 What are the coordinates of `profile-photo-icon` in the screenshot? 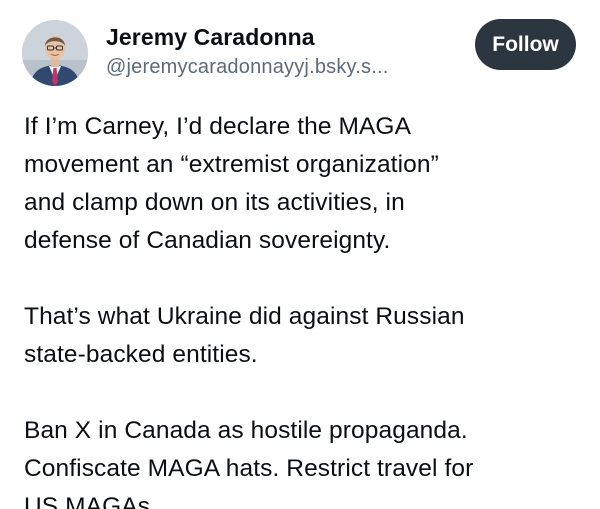 It's located at (55, 53).